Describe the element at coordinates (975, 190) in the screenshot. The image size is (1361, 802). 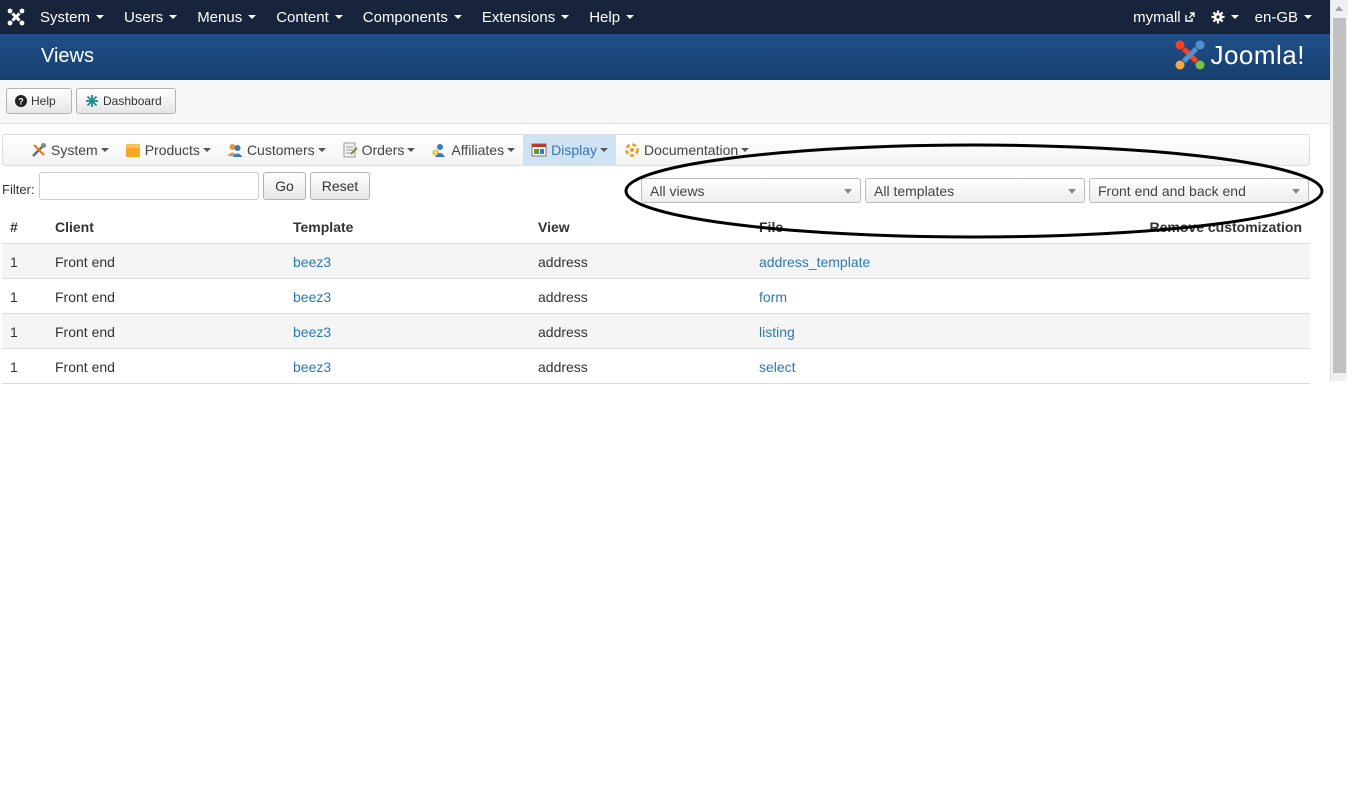
I see `templates-select: All templates` at that location.